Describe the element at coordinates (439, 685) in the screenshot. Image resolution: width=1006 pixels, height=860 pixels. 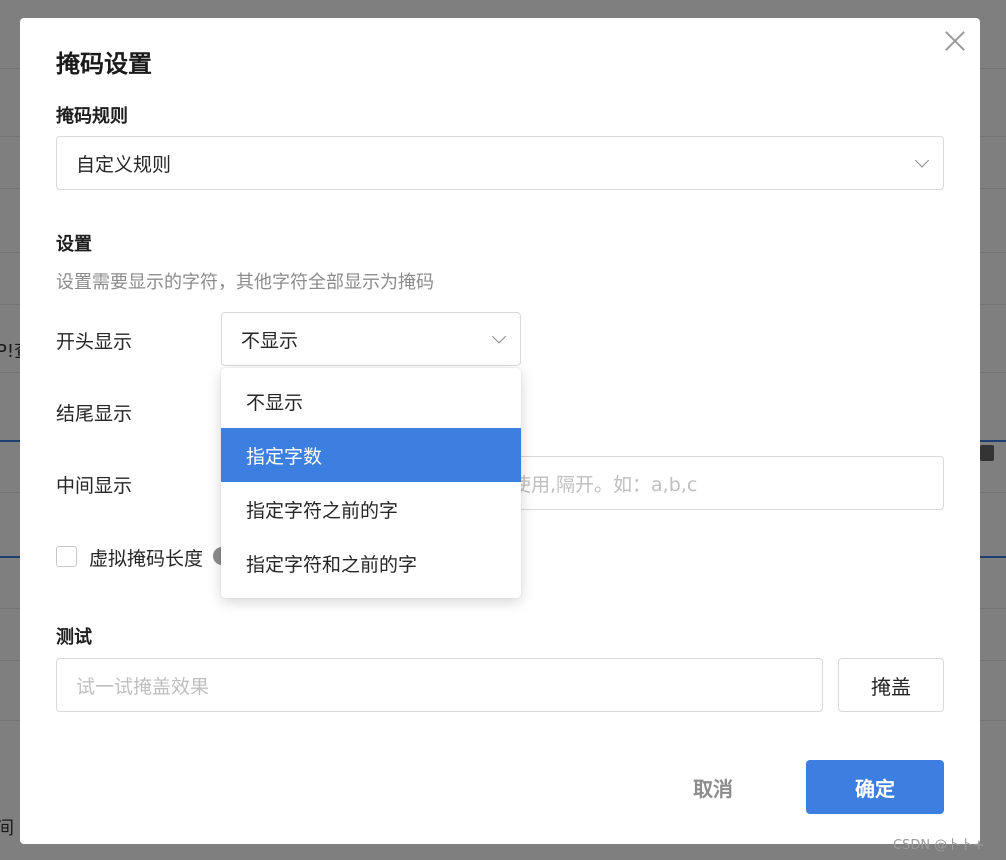
I see `test-input: 试一试掩盖效果` at that location.